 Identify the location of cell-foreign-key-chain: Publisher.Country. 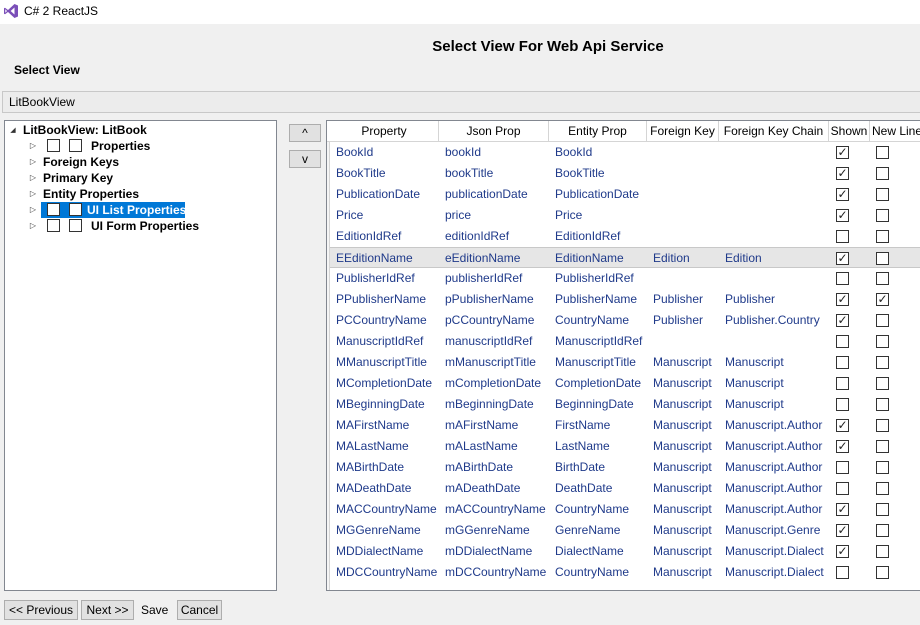
(774, 320).